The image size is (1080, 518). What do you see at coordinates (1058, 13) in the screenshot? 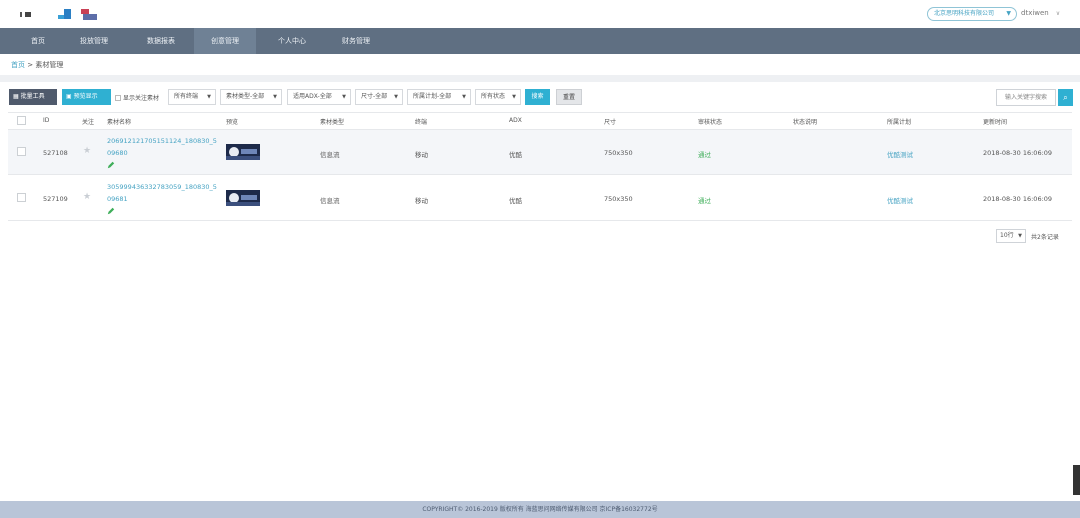
I see `chevron-down-icon: ∨` at bounding box center [1058, 13].